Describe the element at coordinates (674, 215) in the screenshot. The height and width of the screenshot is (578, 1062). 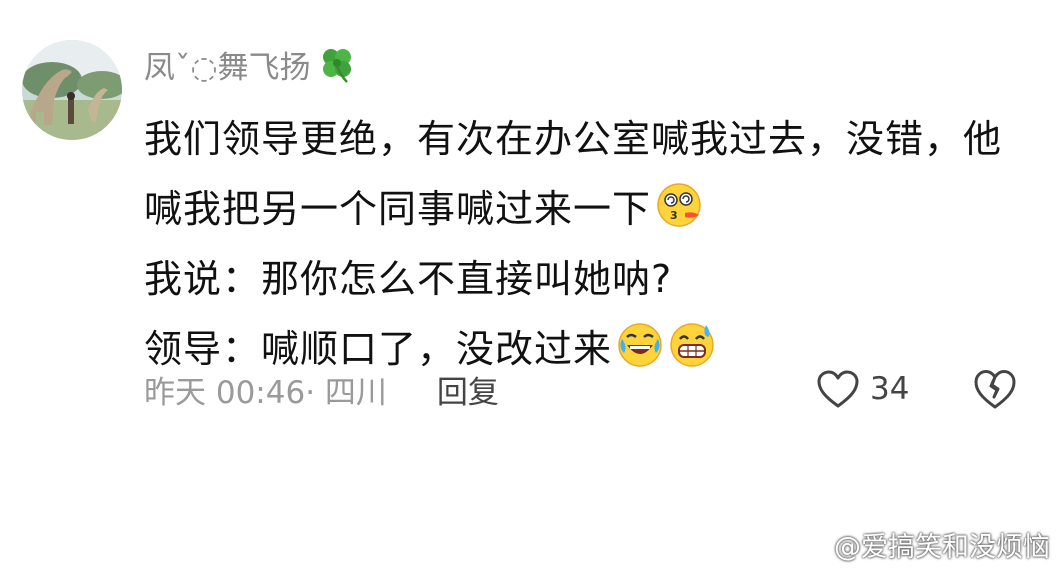
I see `svg-text: 3` at that location.